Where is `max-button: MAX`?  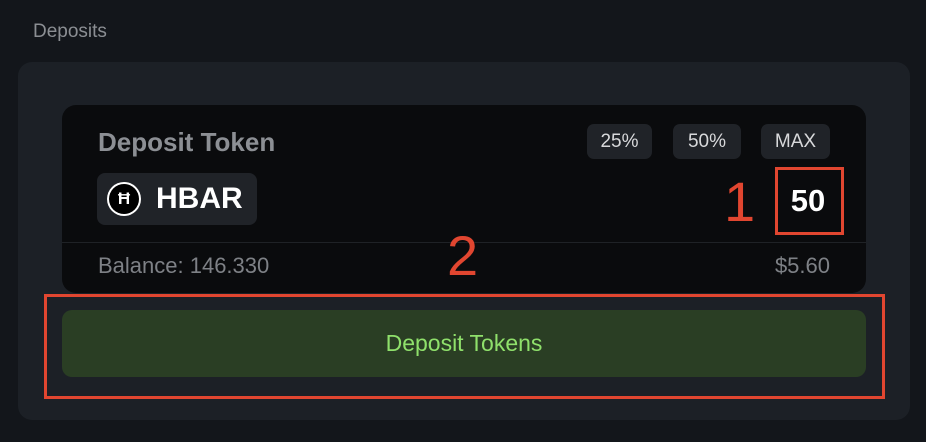 max-button: MAX is located at coordinates (795, 141).